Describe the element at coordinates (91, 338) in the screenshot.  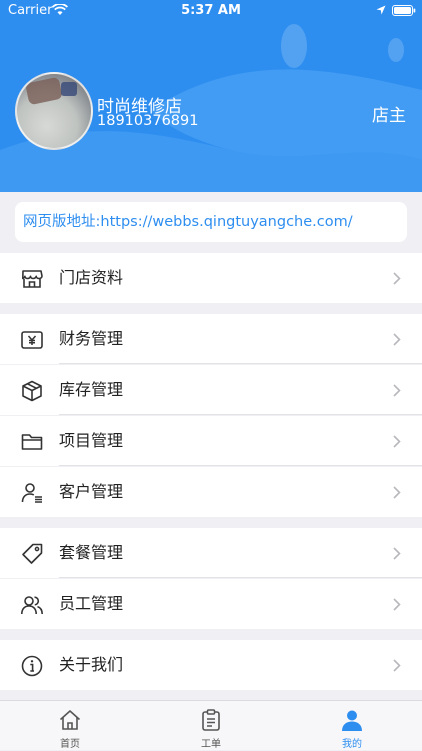
I see `menu-item-label: 财务管理` at that location.